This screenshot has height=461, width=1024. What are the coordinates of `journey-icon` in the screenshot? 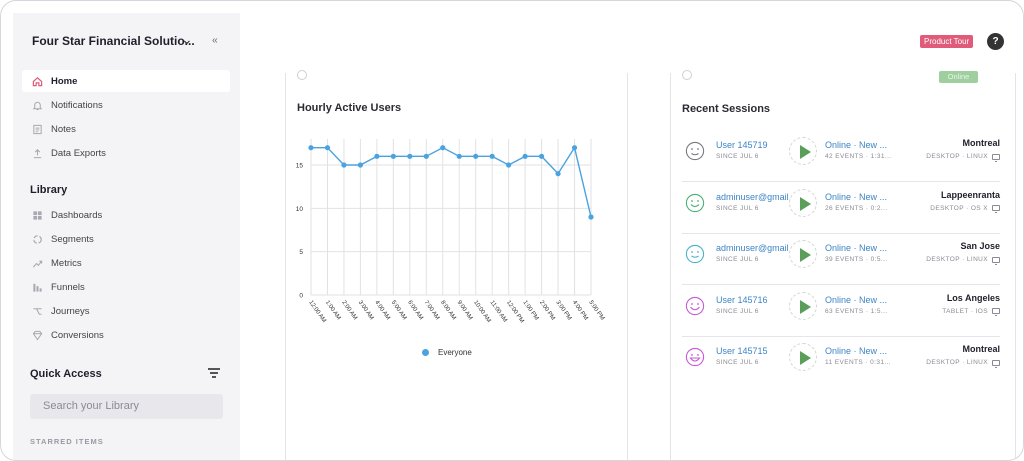 It's located at (37, 311).